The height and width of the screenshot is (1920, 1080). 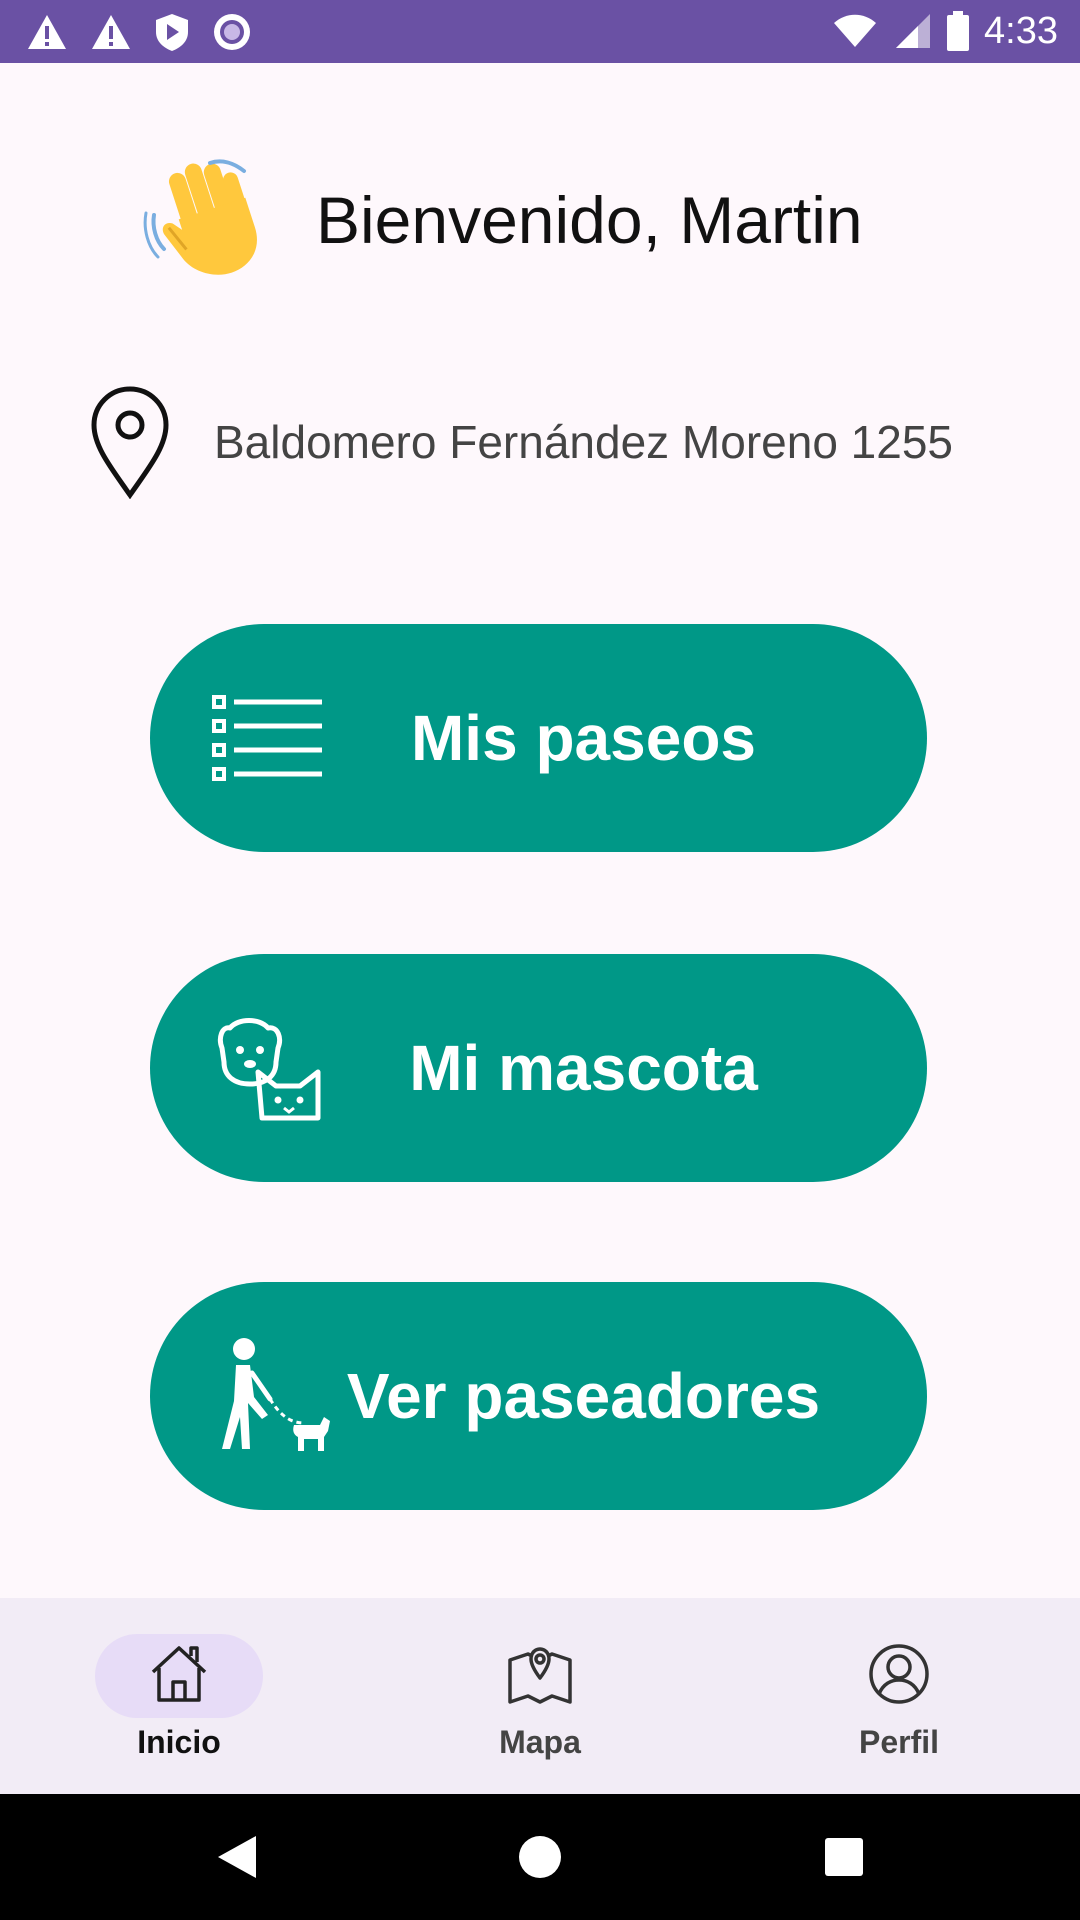 I want to click on mis-paseos-label: Mis paseos, so click(x=583, y=738).